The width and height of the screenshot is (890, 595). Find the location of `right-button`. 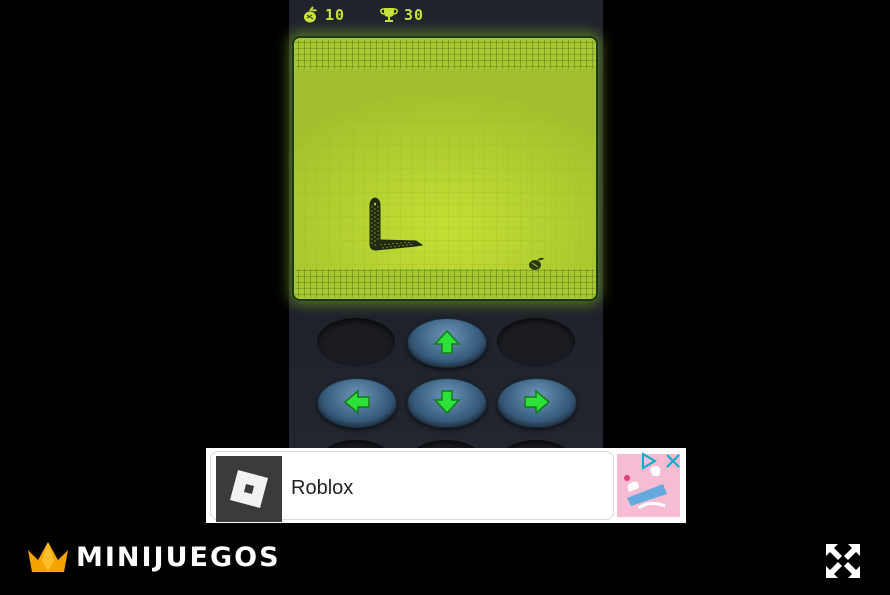

right-button is located at coordinates (537, 403).